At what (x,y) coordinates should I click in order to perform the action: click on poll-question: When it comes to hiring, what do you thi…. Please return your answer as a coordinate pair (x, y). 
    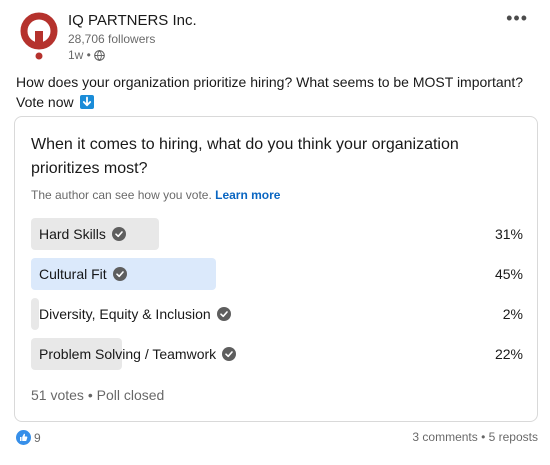
    Looking at the image, I should click on (245, 156).